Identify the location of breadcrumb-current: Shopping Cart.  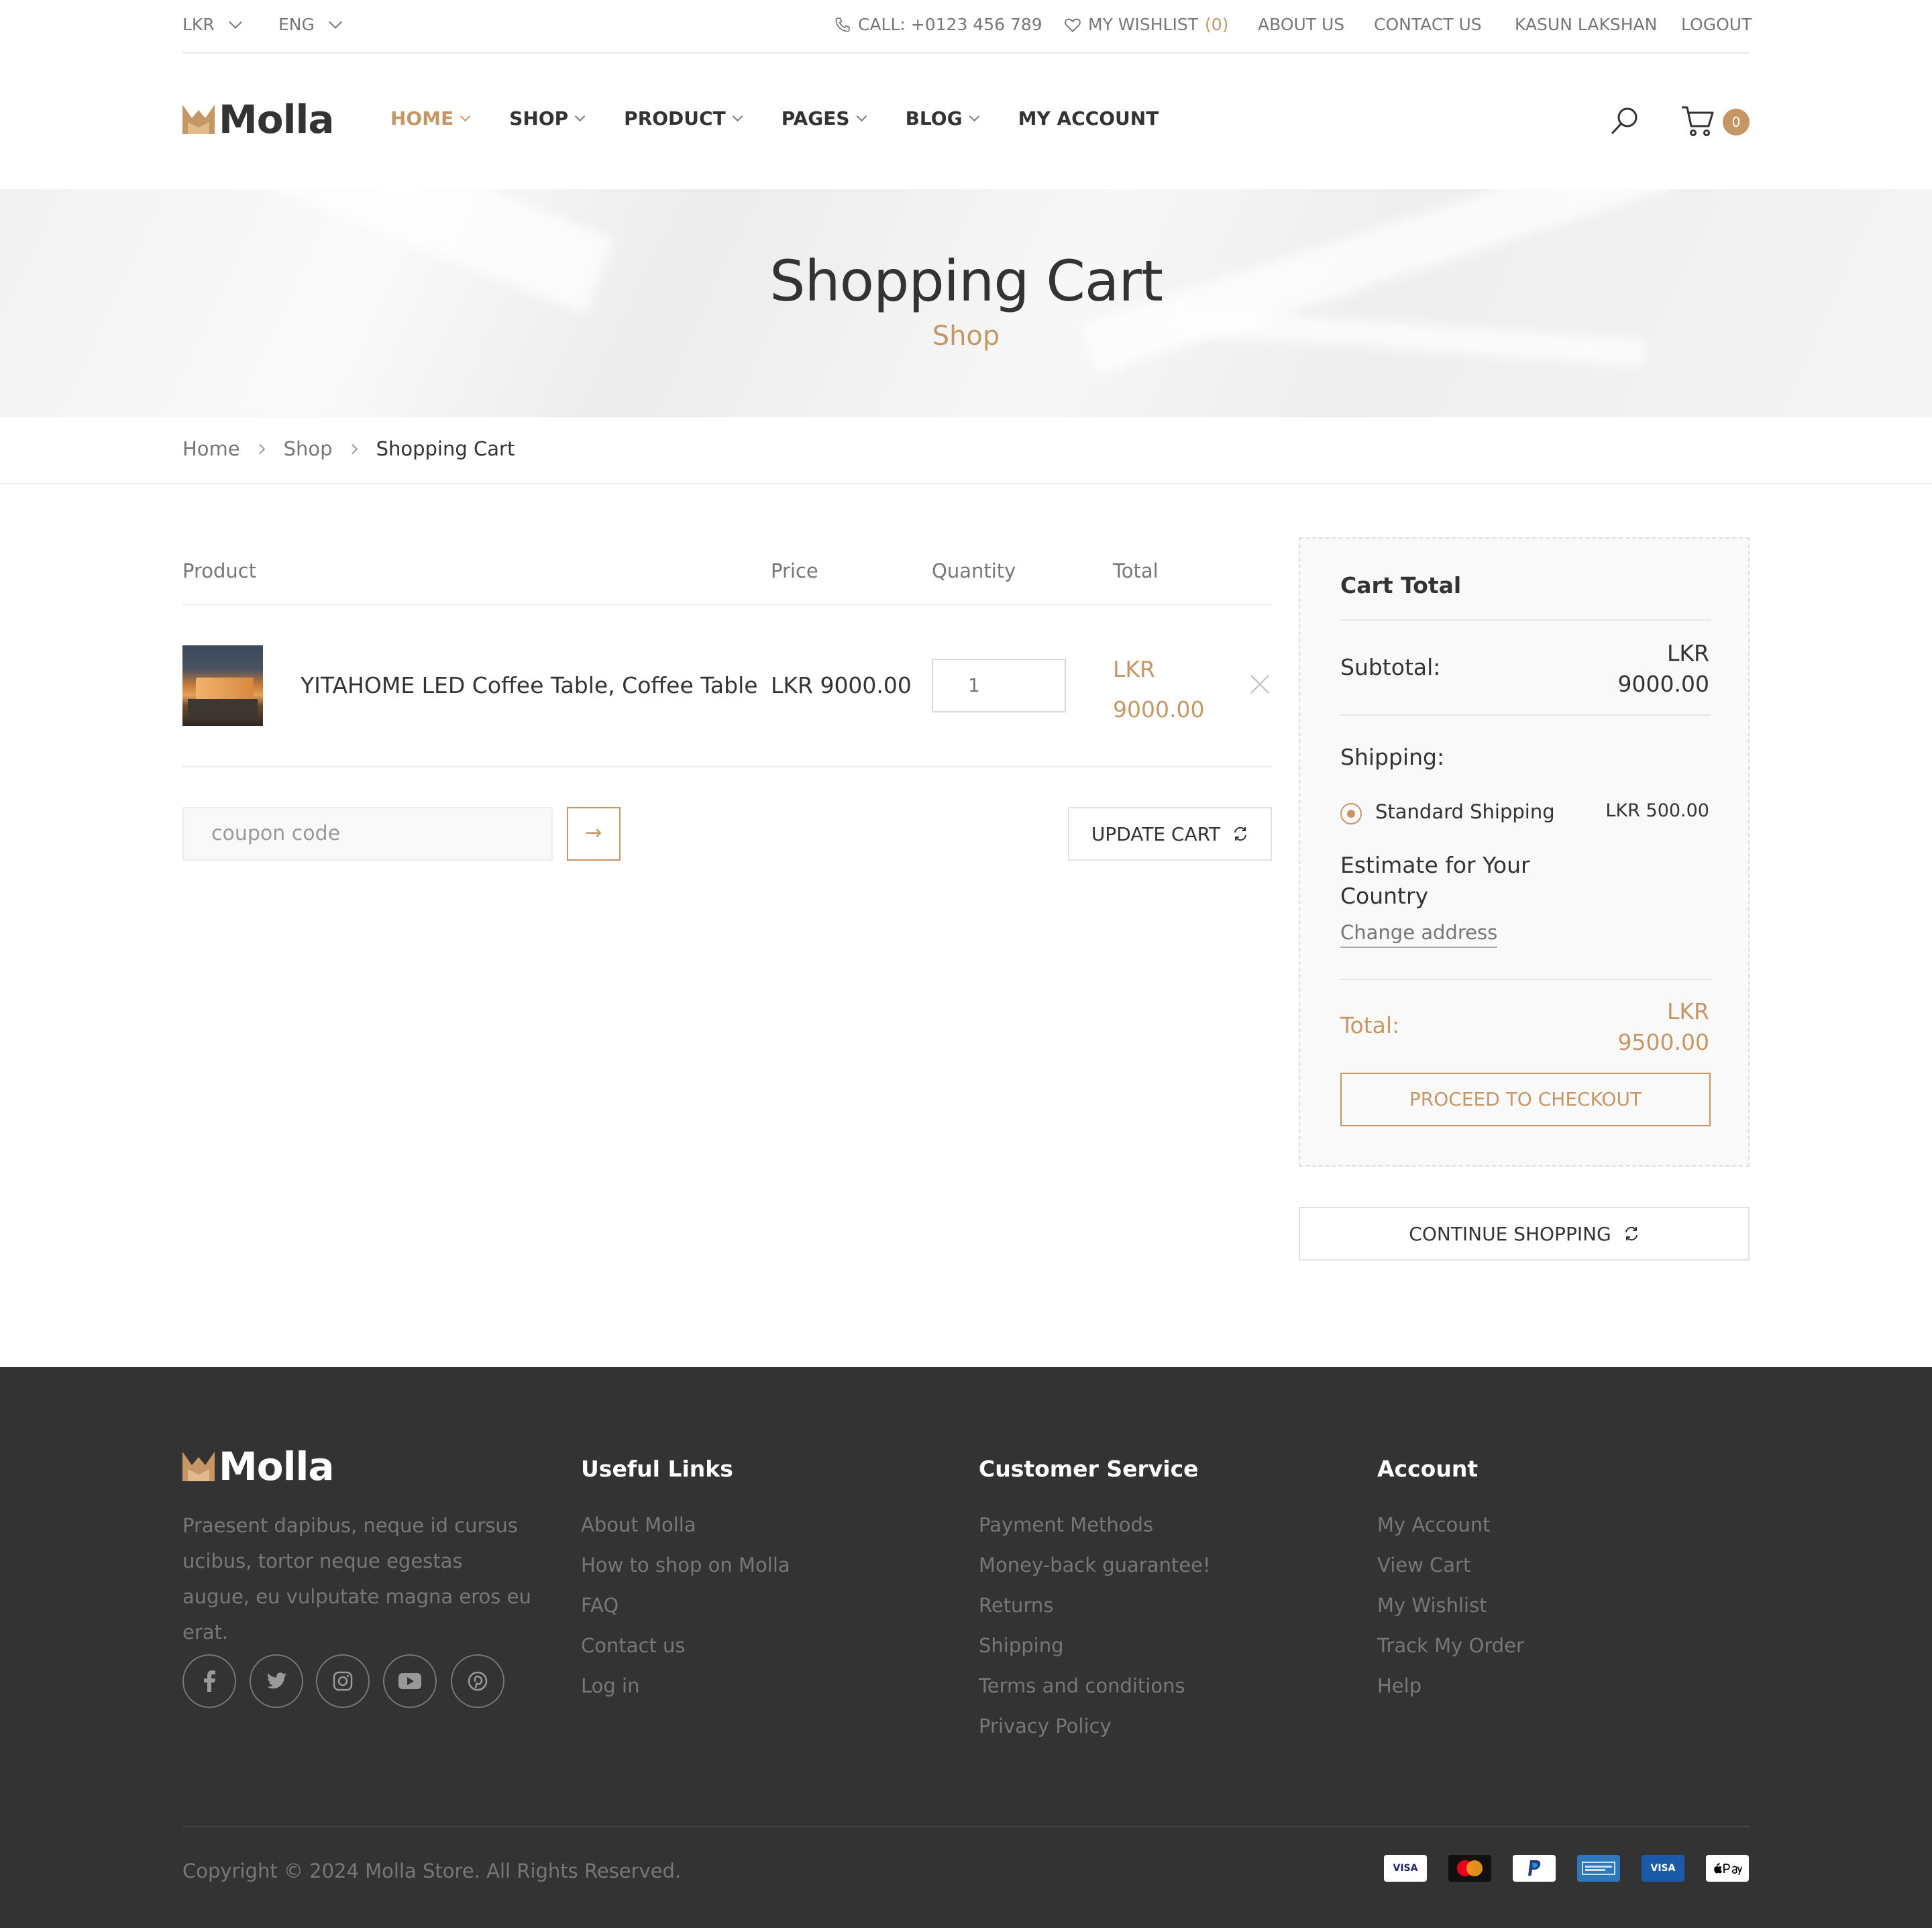
(445, 449).